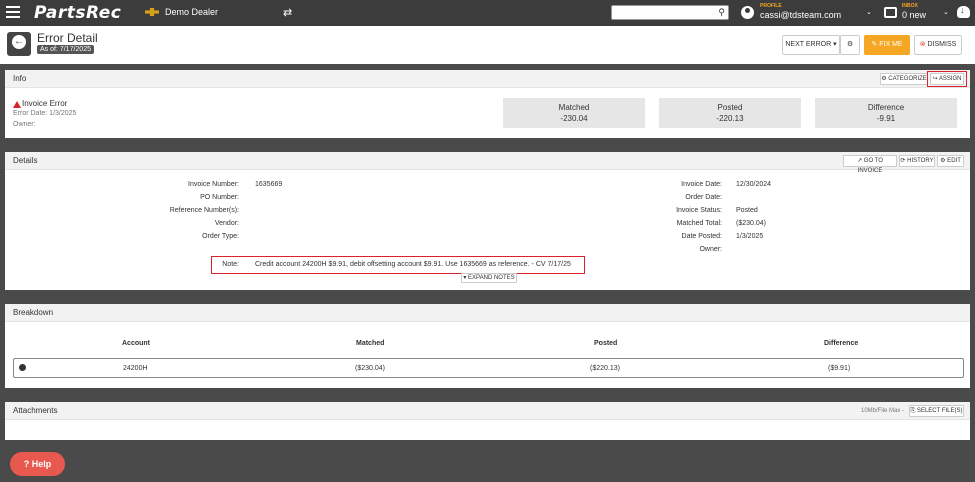 This screenshot has width=975, height=482. I want to click on date-posted-label: Date Posted:, so click(701, 236).